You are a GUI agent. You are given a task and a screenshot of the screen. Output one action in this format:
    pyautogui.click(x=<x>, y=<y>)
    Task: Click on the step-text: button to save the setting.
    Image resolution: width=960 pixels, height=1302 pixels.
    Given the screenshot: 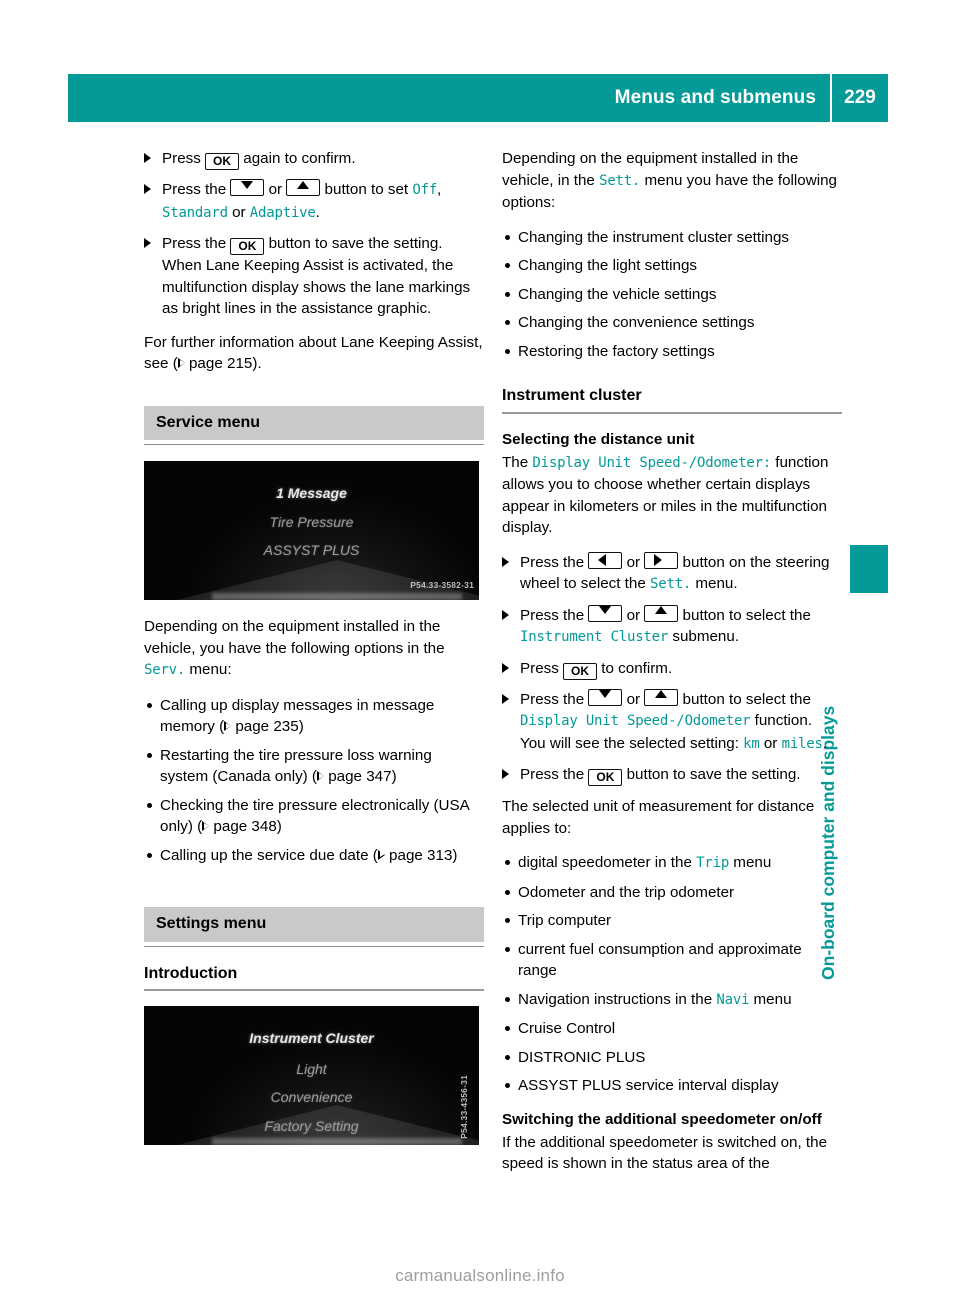 What is the action you would take?
    pyautogui.click(x=711, y=774)
    